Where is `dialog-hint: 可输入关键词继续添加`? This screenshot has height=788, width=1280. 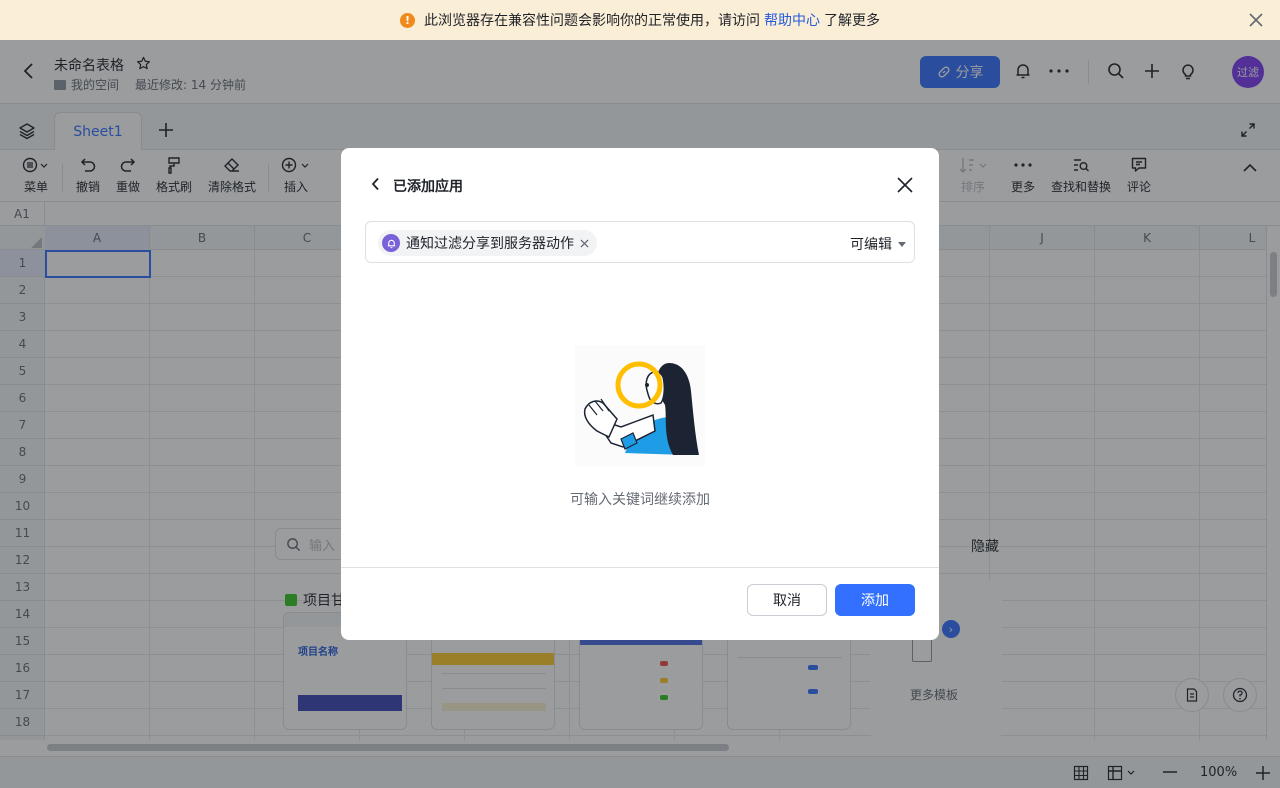 dialog-hint: 可输入关键词继续添加 is located at coordinates (640, 500).